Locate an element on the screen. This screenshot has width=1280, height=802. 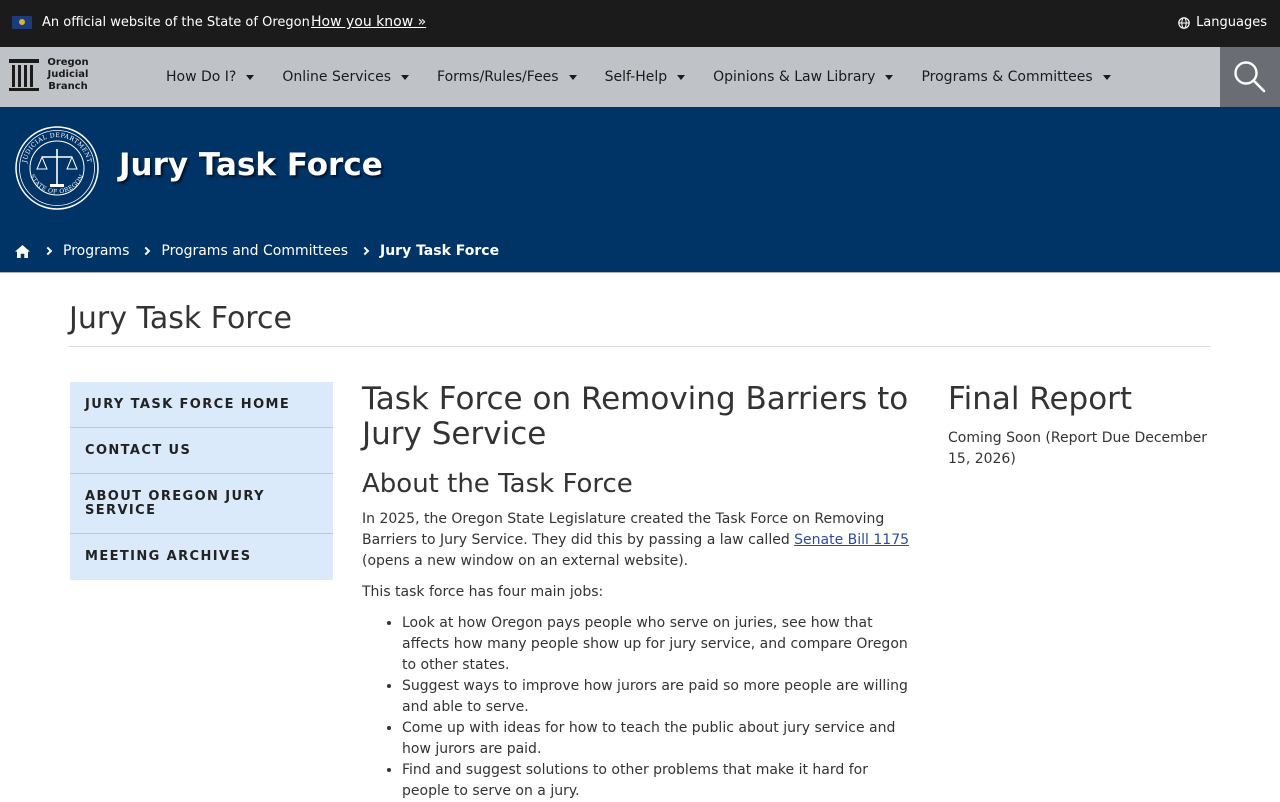
nav-opinions-law-library: Opinions & Law Library is located at coordinates (803, 77).